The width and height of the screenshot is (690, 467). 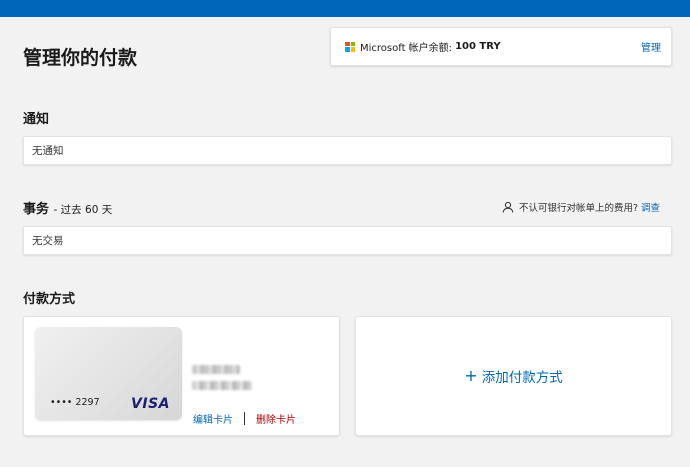 I want to click on edit-card-link: 编辑卡片, so click(x=213, y=418).